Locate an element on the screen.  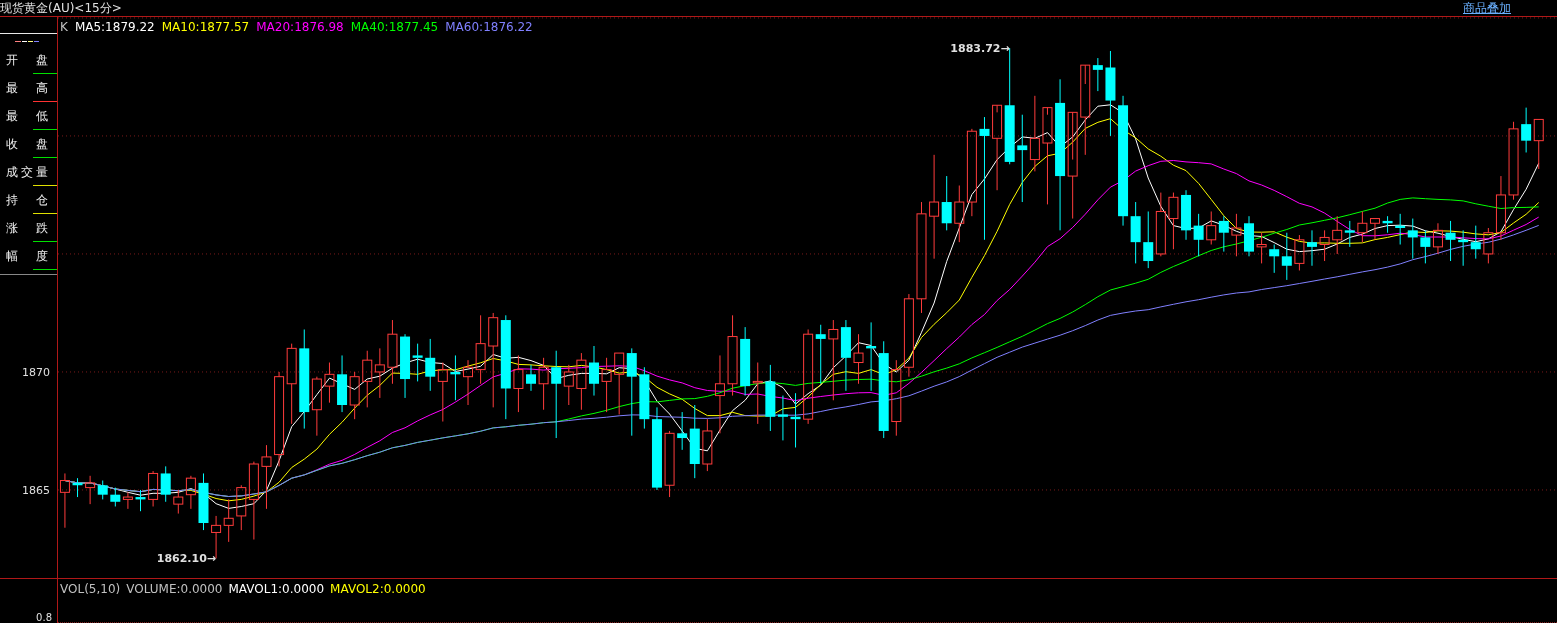
legend-label: 最低 is located at coordinates (27, 116).